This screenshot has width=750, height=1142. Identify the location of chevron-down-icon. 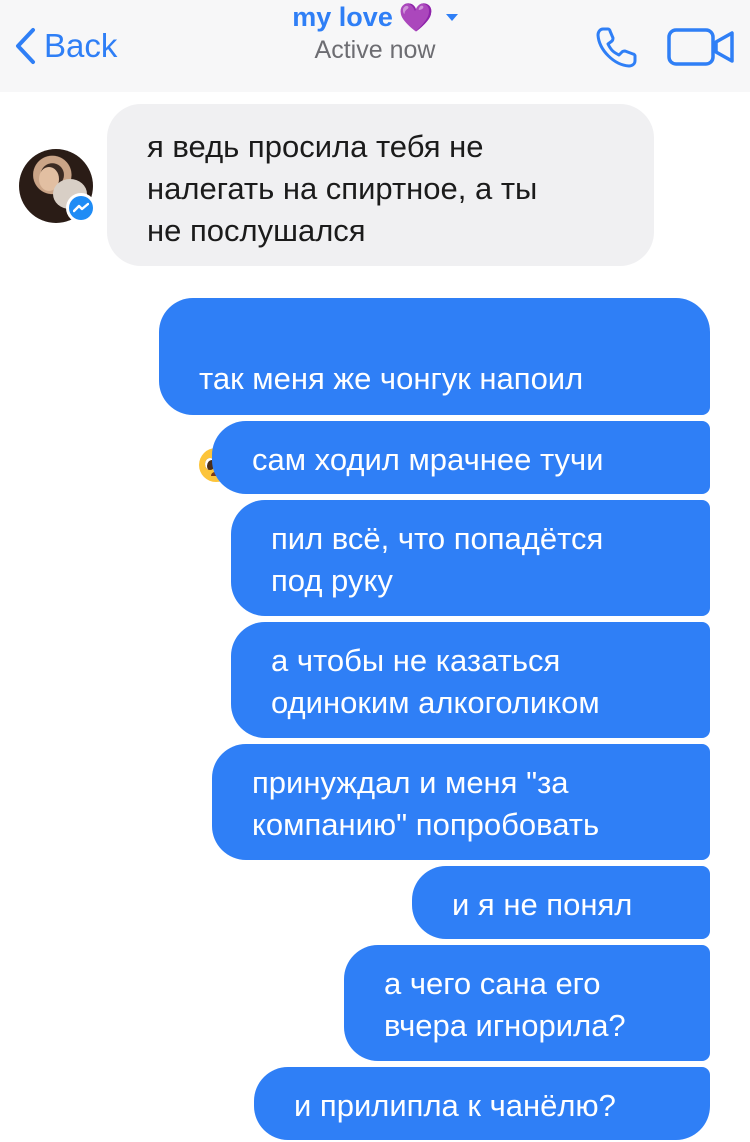
(451, 17).